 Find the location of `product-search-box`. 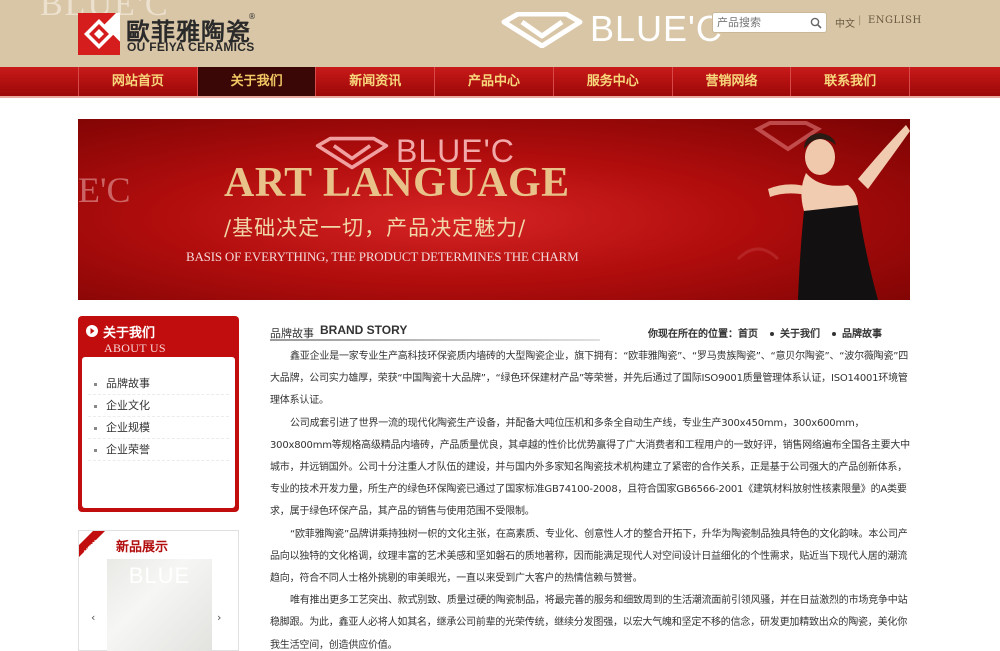

product-search-box is located at coordinates (769, 22).